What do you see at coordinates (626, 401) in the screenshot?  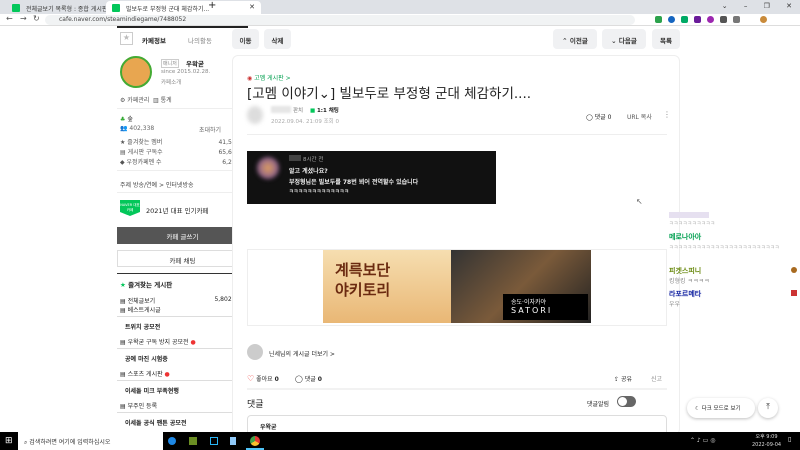 I see `comment-alarm-toggle` at bounding box center [626, 401].